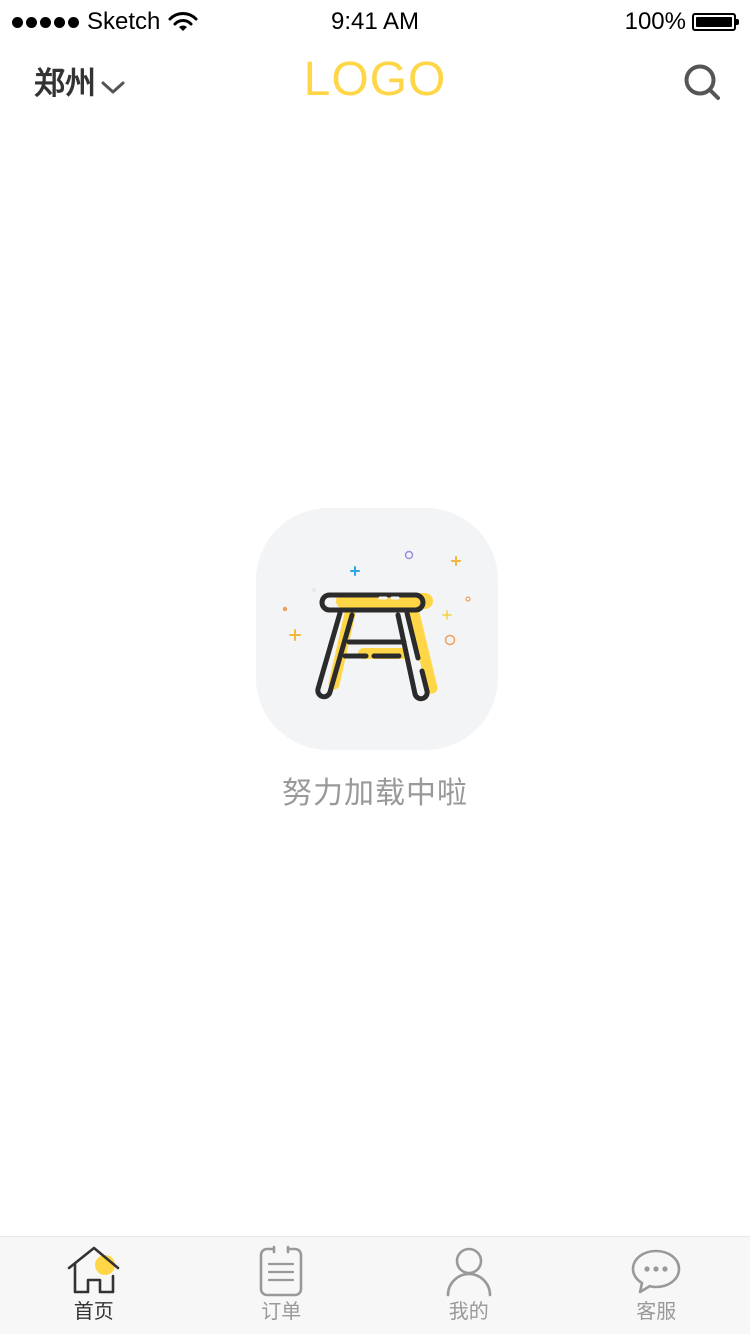 The width and height of the screenshot is (750, 1334). What do you see at coordinates (93, 1312) in the screenshot?
I see `tab-label: 首页` at bounding box center [93, 1312].